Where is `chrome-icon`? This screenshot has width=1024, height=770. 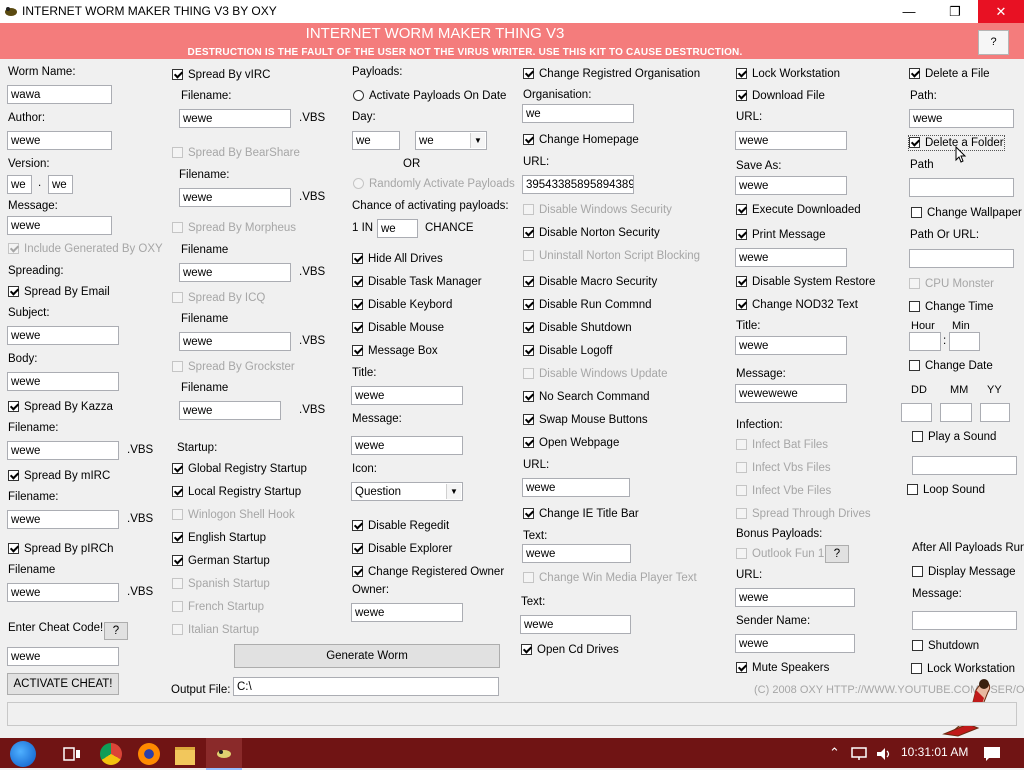 chrome-icon is located at coordinates (111, 754).